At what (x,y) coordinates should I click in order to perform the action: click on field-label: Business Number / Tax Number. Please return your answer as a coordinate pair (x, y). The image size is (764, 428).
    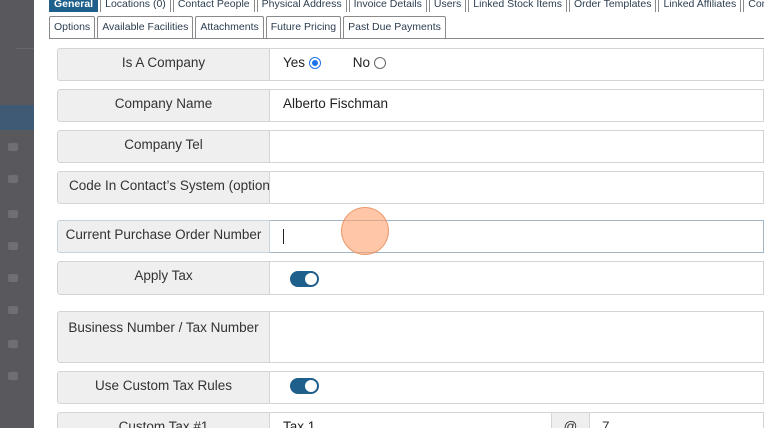
    Looking at the image, I should click on (163, 337).